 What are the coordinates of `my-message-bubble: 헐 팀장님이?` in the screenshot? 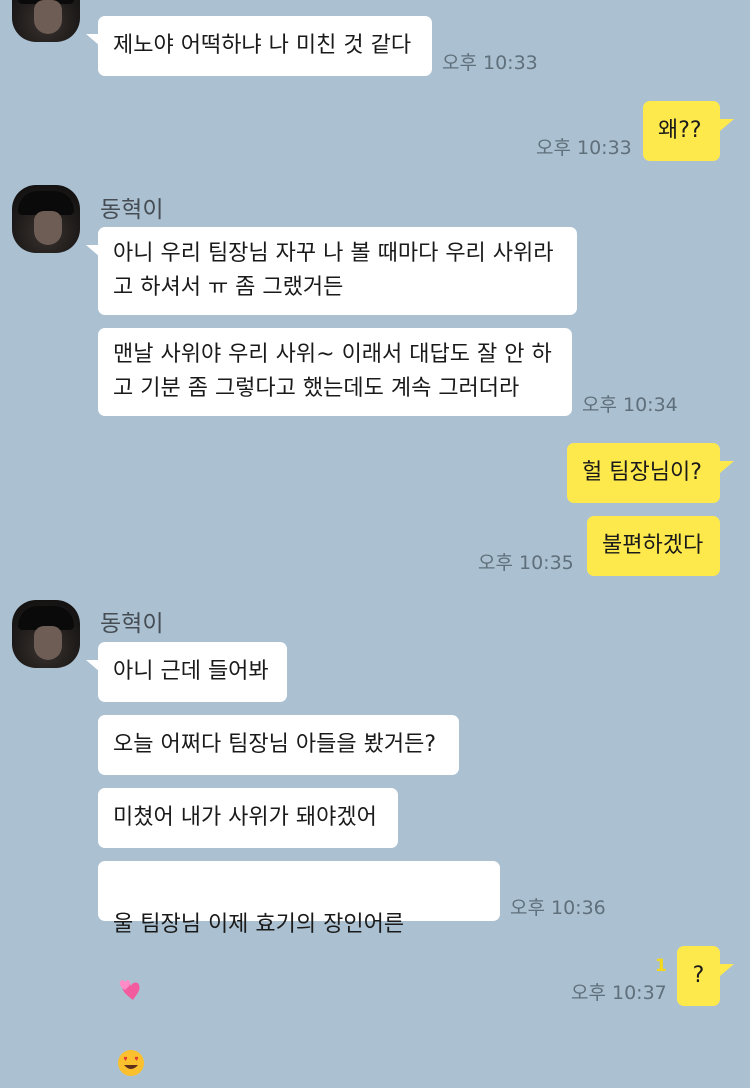 It's located at (643, 473).